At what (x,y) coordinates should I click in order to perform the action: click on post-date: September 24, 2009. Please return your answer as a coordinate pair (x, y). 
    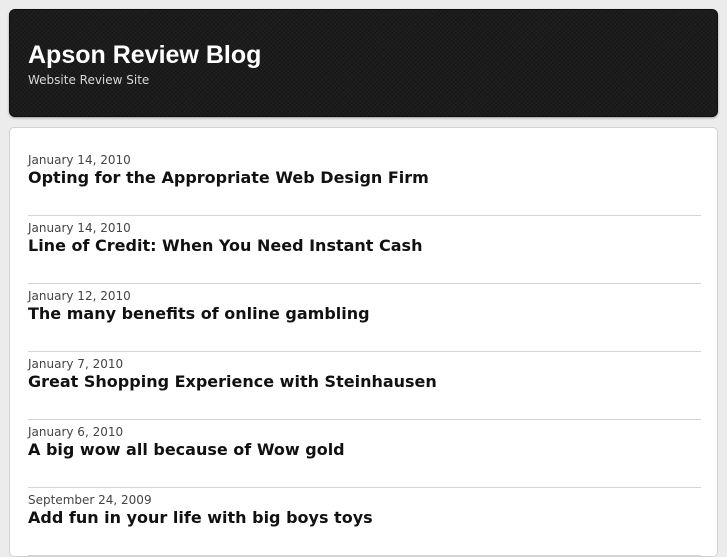
    Looking at the image, I should click on (90, 500).